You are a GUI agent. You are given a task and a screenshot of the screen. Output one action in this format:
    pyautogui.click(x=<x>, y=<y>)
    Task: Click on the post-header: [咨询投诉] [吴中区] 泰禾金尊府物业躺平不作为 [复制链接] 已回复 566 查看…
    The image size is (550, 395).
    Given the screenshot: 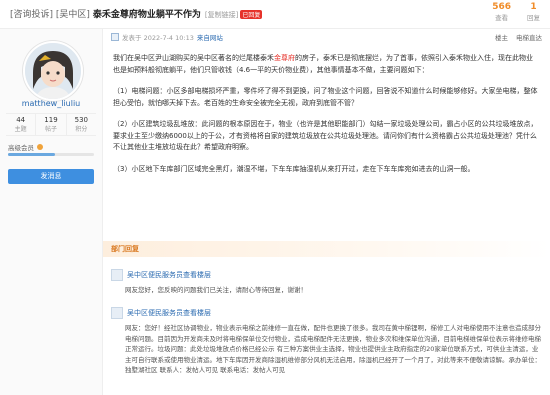 What is the action you would take?
    pyautogui.click(x=275, y=14)
    